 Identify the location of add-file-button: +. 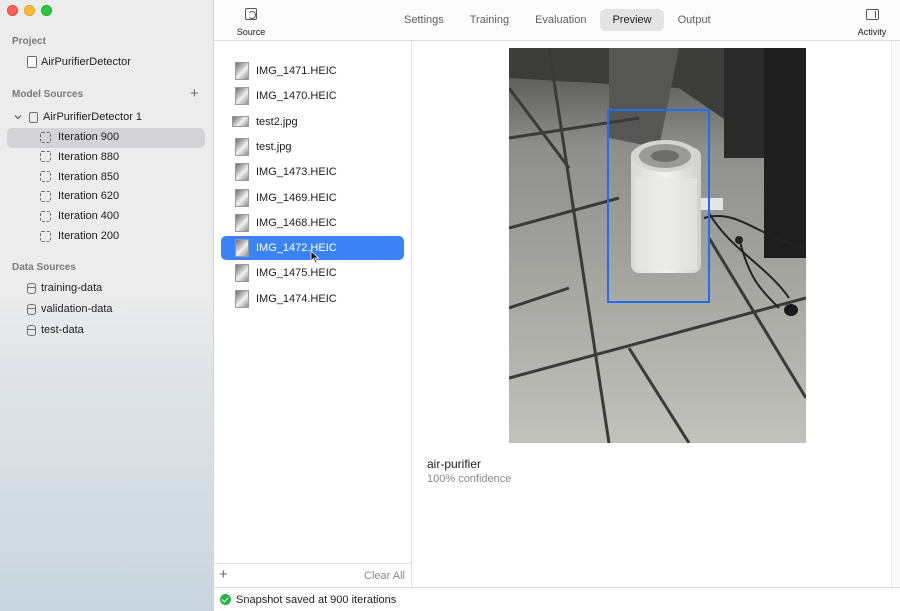
(223, 574).